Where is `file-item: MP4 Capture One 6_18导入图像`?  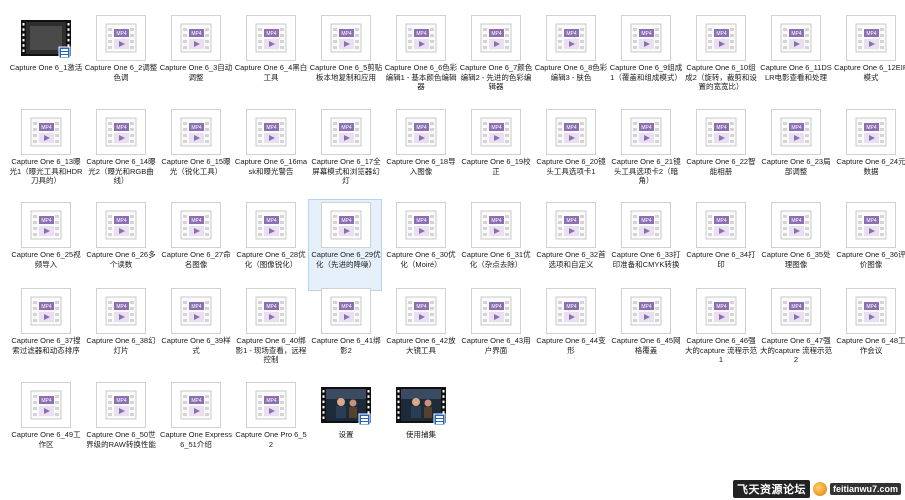
file-item: MP4 Capture One 6_18导入图像 is located at coordinates (420, 152).